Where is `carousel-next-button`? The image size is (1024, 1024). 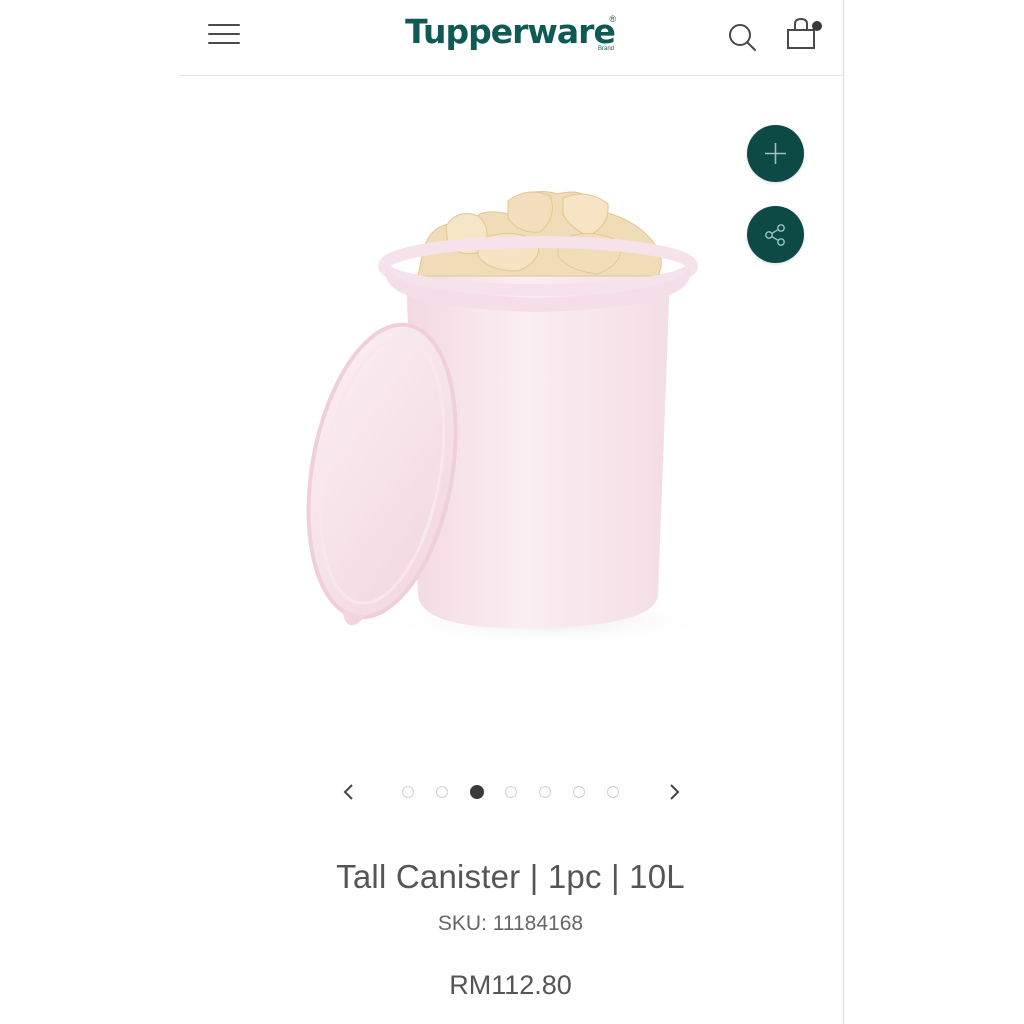
carousel-next-button is located at coordinates (674, 792).